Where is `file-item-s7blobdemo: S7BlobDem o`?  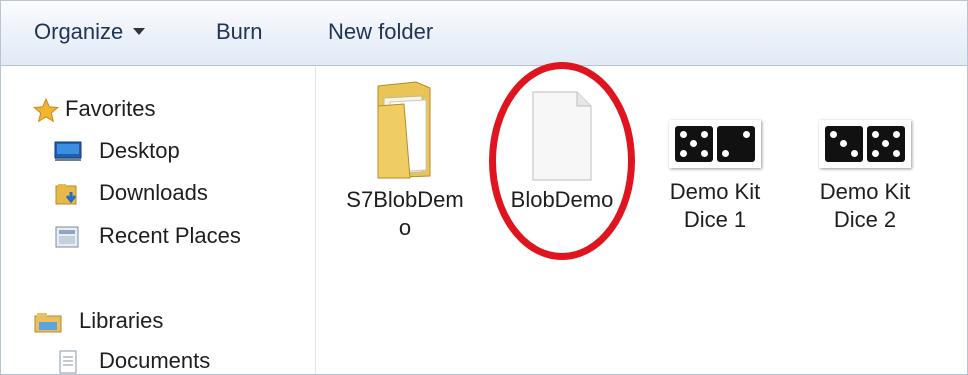 file-item-s7blobdemo: S7BlobDem o is located at coordinates (405, 161).